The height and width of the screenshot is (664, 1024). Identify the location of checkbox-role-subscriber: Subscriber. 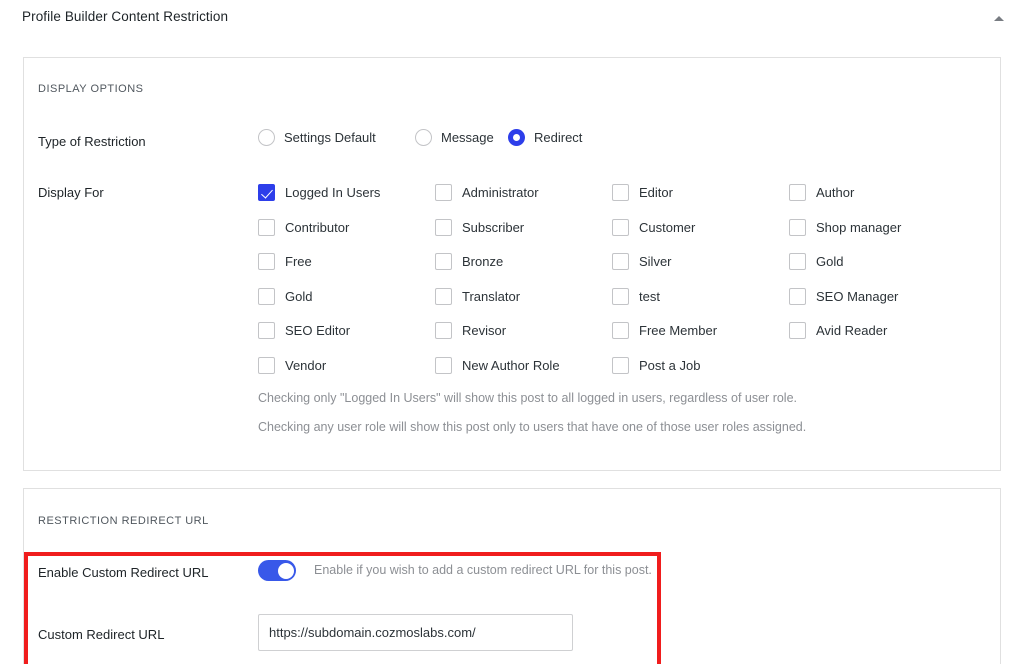
(480, 227).